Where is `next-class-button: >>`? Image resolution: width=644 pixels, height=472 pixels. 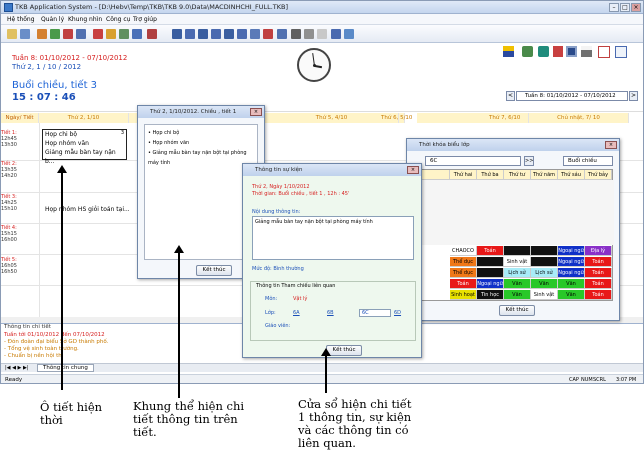 next-class-button: >> is located at coordinates (529, 161).